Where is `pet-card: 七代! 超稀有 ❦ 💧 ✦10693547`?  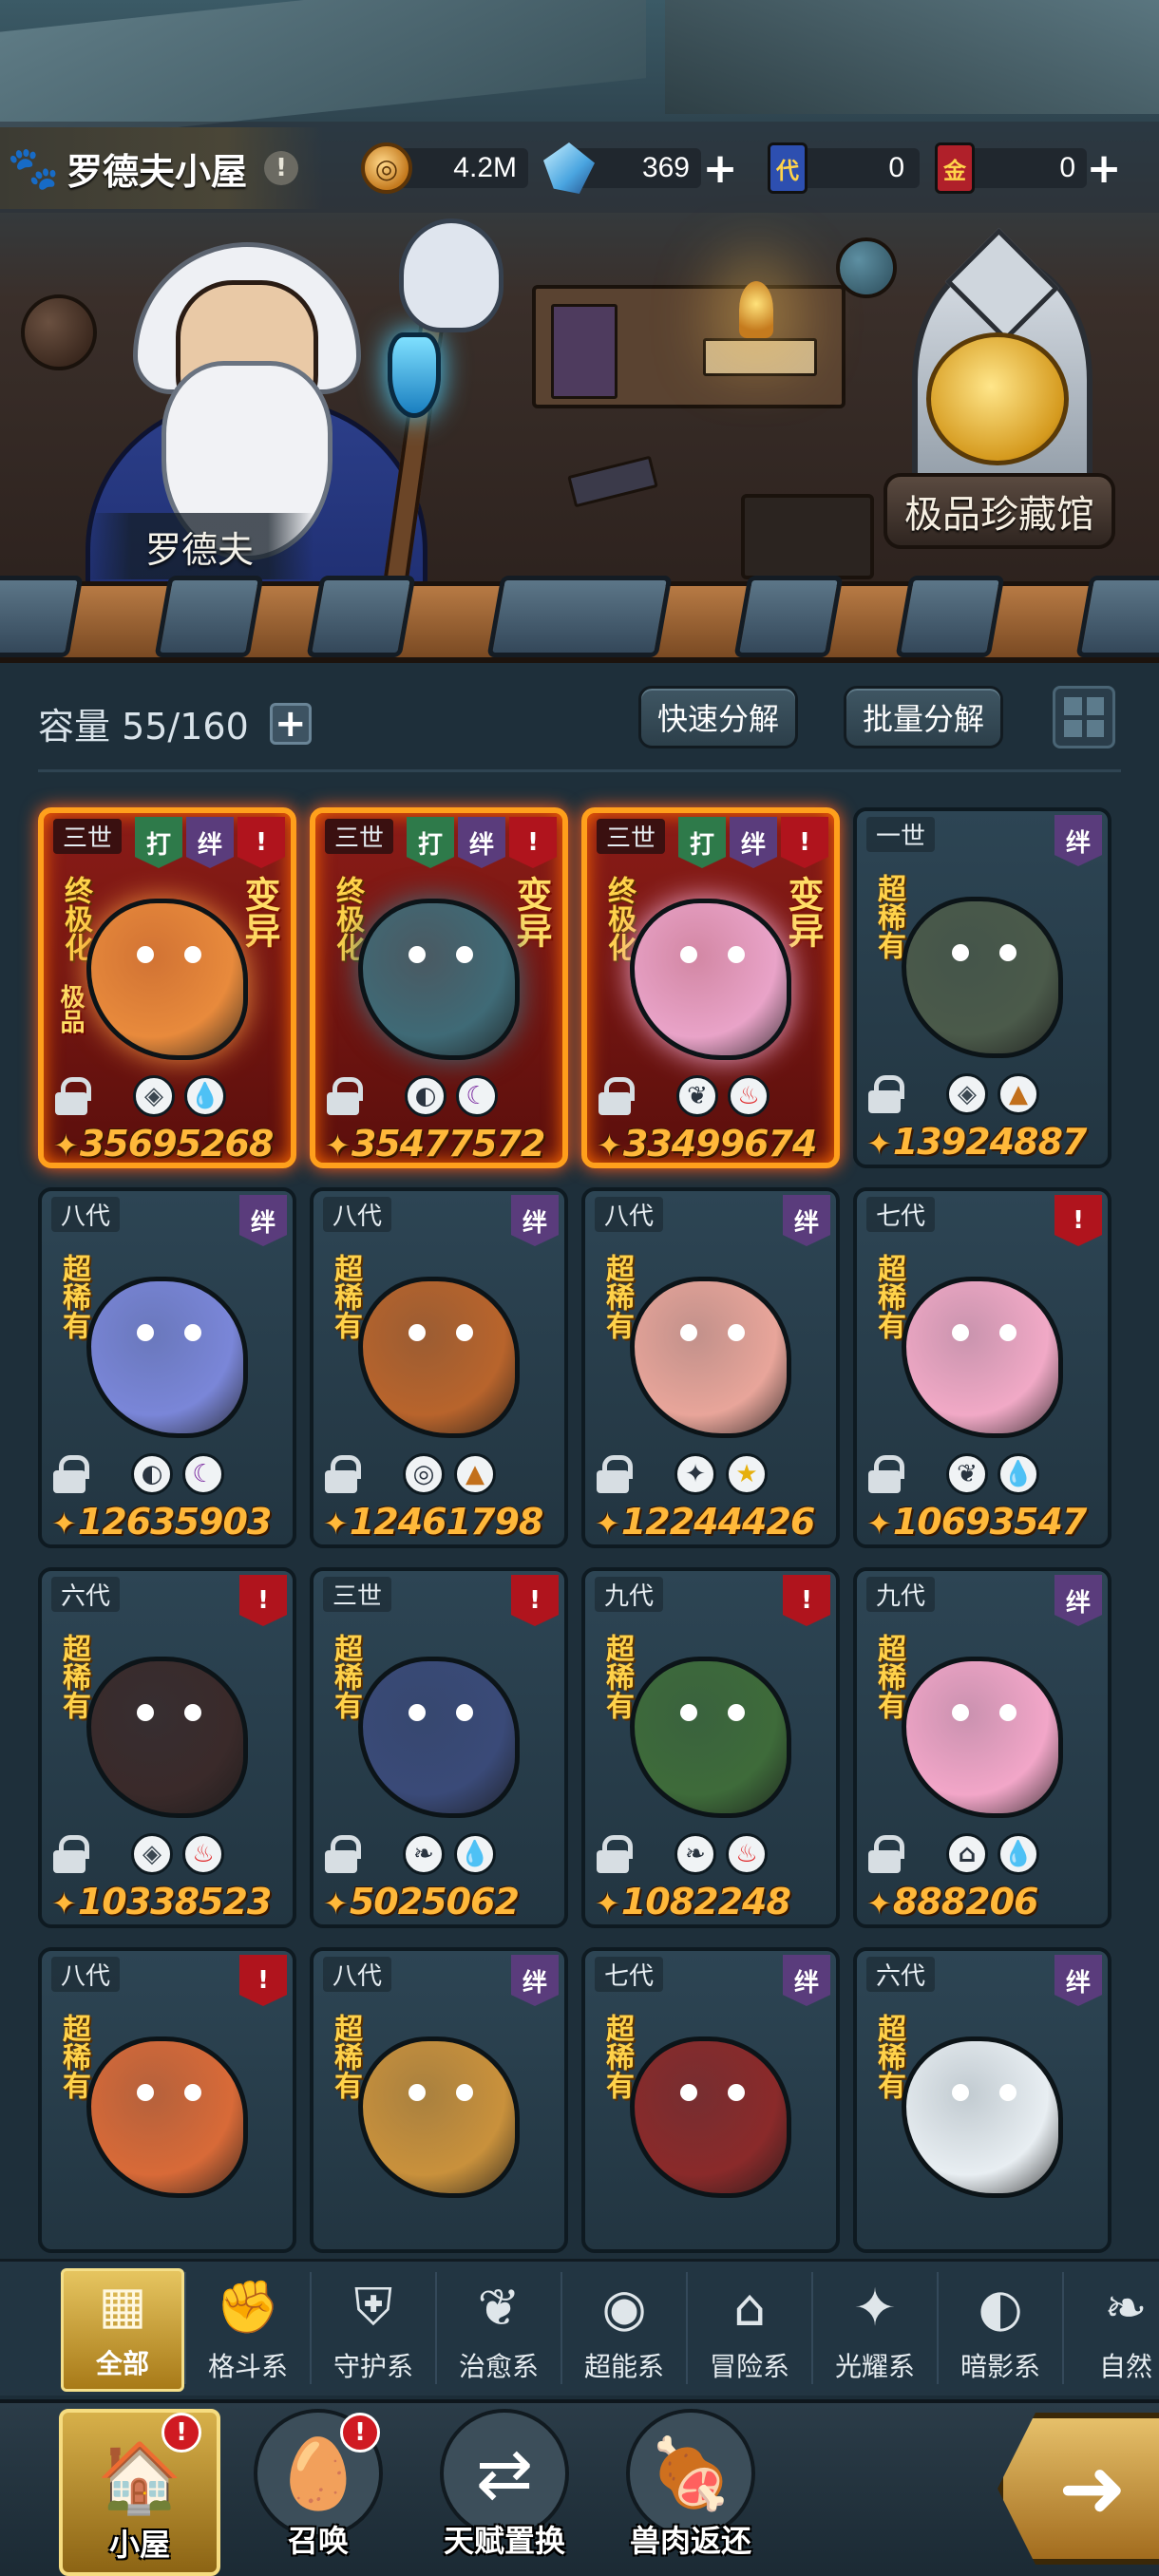
pet-card: 七代! 超稀有 ❦ 💧 ✦10693547 is located at coordinates (982, 1367).